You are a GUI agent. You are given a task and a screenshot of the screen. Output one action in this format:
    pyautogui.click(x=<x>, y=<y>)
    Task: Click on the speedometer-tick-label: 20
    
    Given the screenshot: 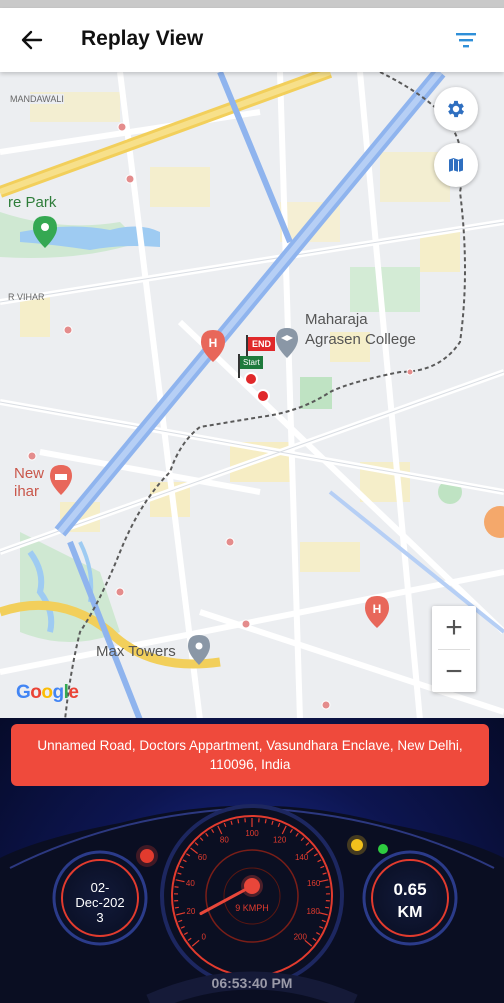 What is the action you would take?
    pyautogui.click(x=190, y=911)
    